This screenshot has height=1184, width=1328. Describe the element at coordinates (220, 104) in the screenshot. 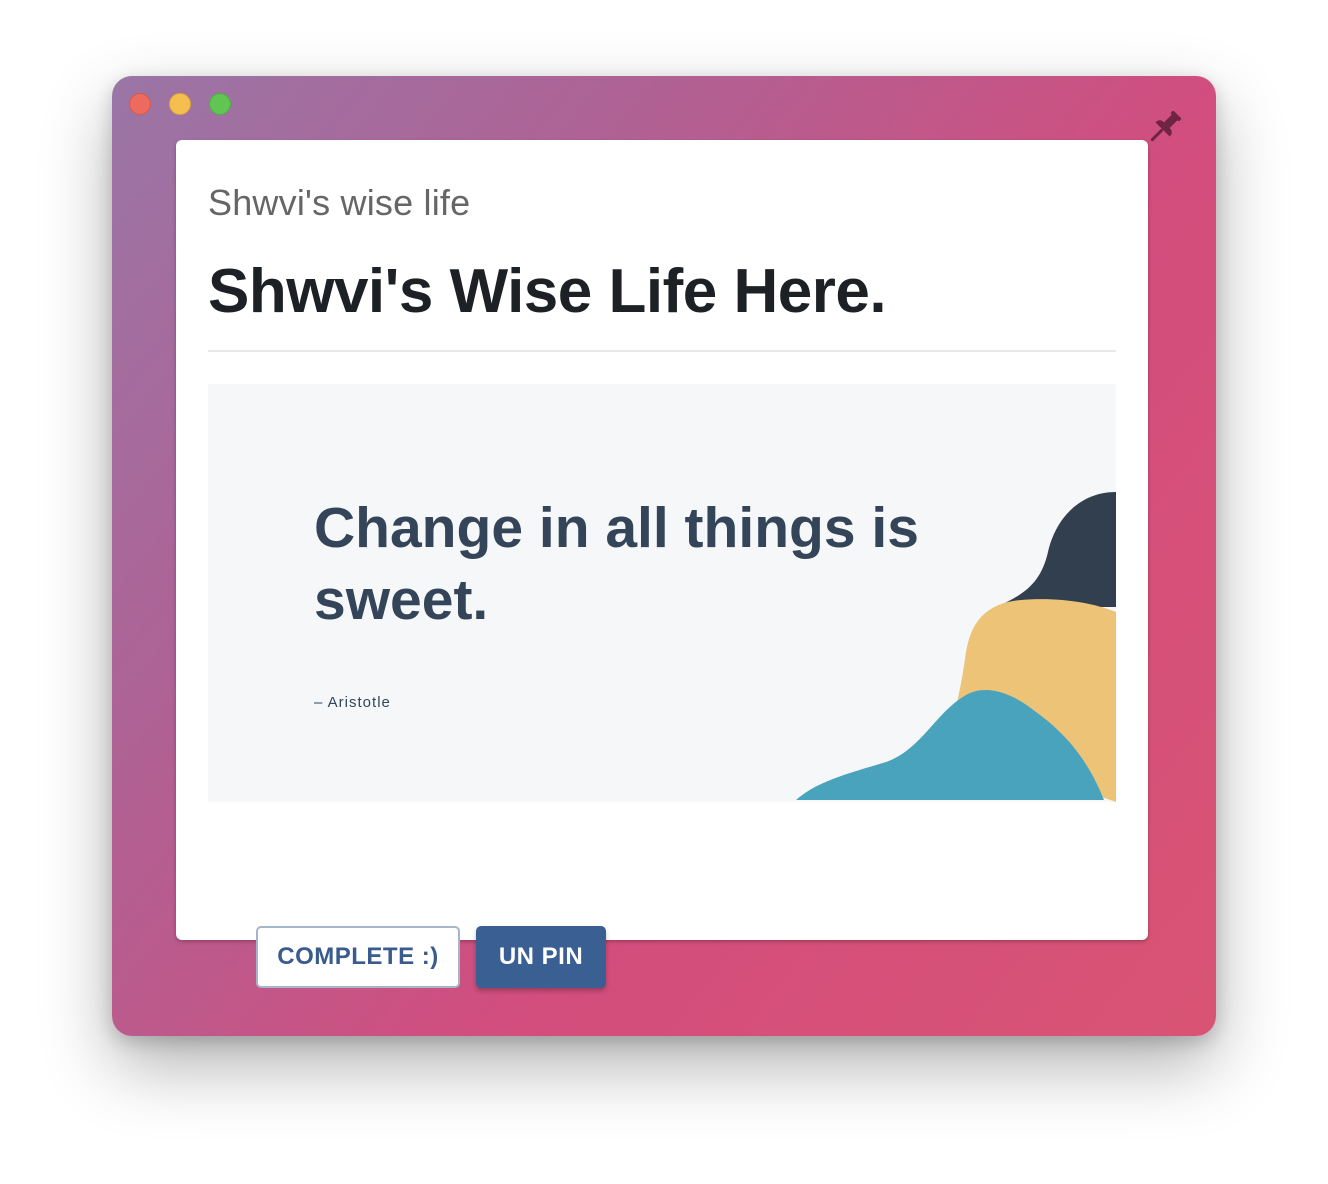

I see `window-maximize-button` at that location.